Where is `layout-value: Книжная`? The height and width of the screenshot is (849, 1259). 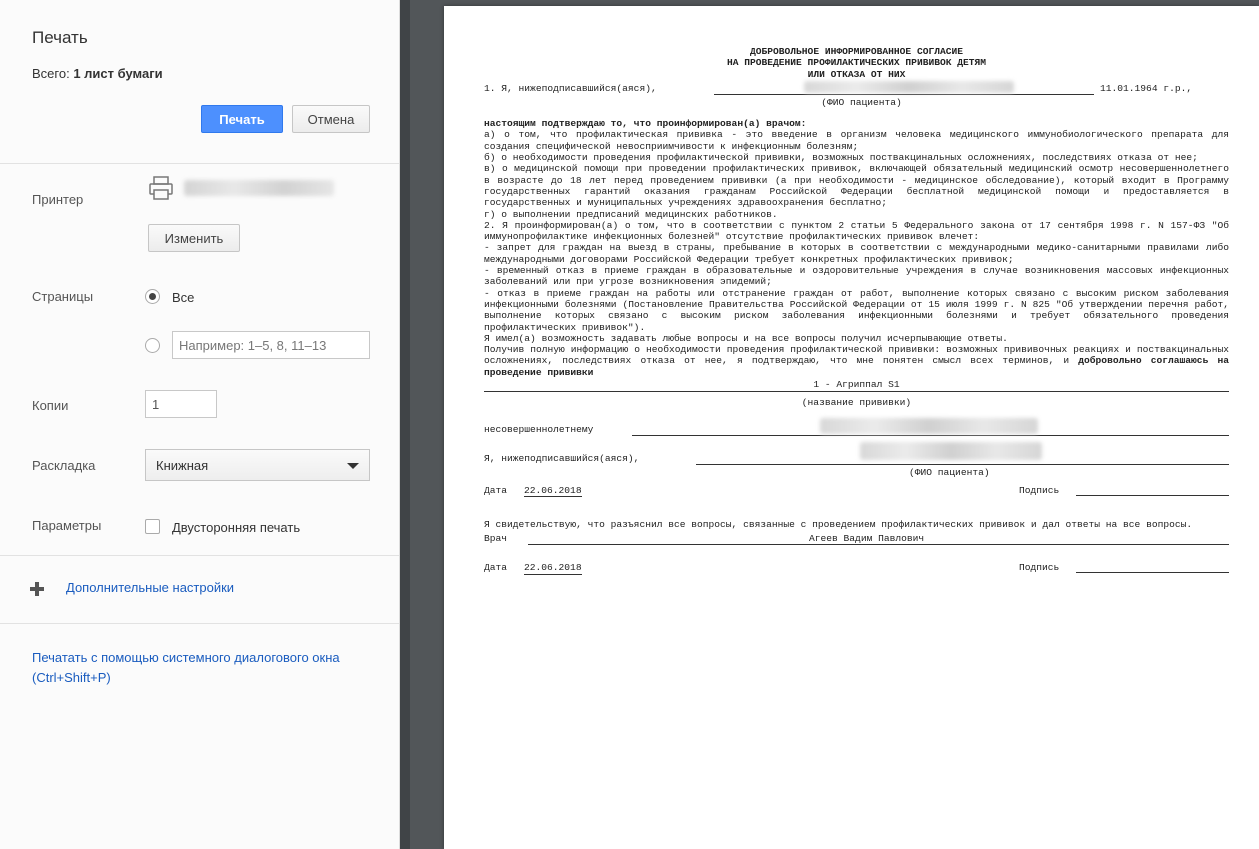 layout-value: Книжная is located at coordinates (182, 465).